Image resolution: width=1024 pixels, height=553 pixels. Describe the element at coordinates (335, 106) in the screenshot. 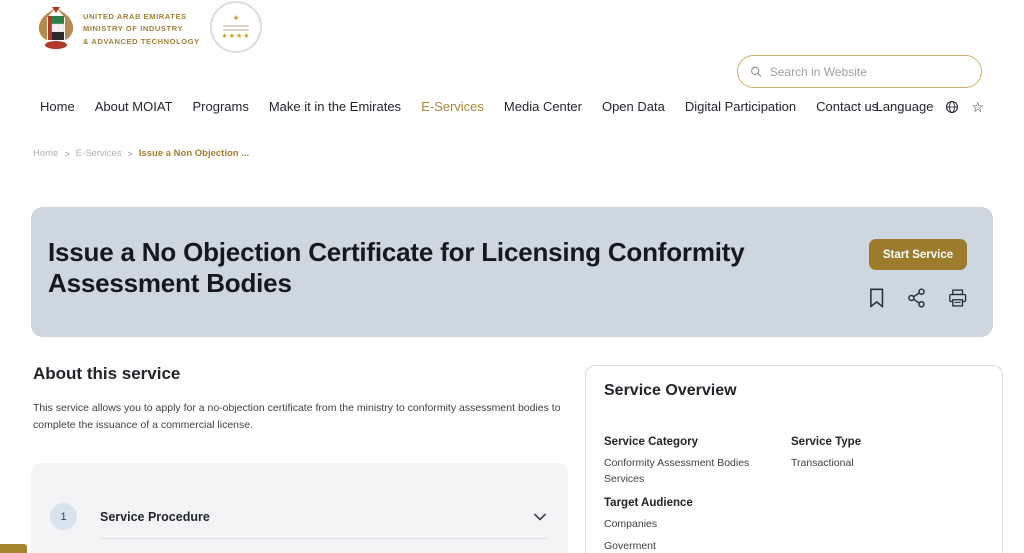

I see `nav-item-make-it-in-the-emirates: Make it in the Emirates` at that location.